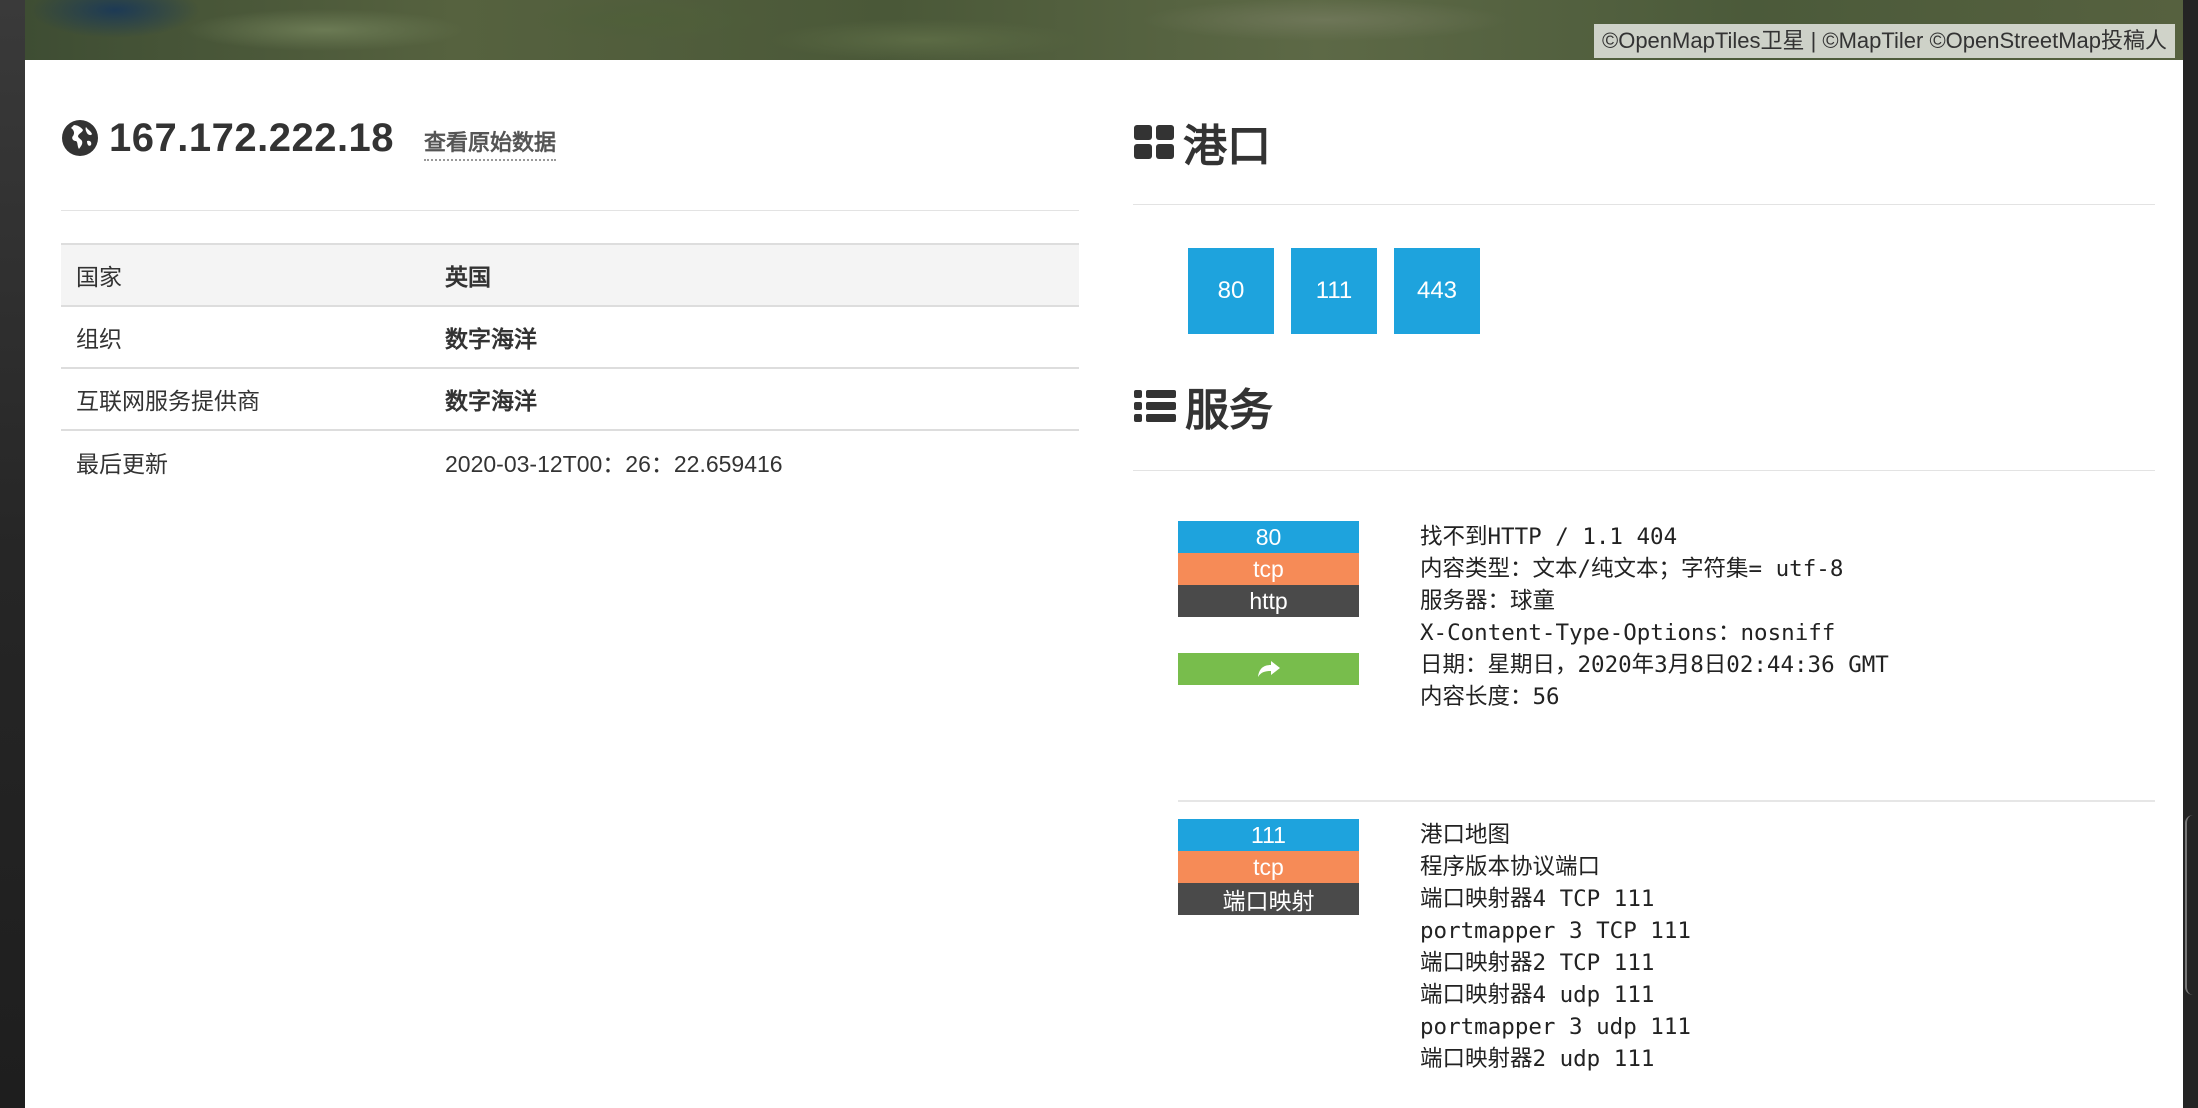 Image resolution: width=2198 pixels, height=1108 pixels. Describe the element at coordinates (1465, 835) in the screenshot. I see `banner-line: 港口地图` at that location.